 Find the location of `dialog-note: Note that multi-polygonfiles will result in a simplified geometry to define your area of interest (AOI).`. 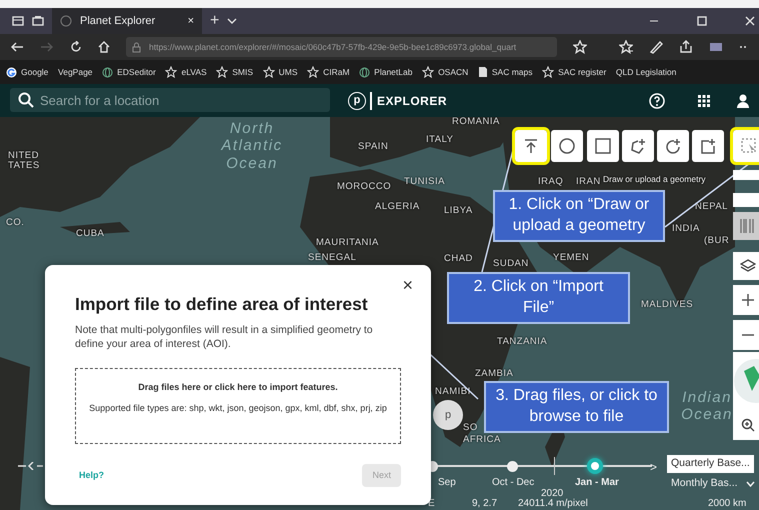

dialog-note: Note that multi-polygonfiles will result in a simplified geometry to define your area of interest (AOI). is located at coordinates (224, 337).